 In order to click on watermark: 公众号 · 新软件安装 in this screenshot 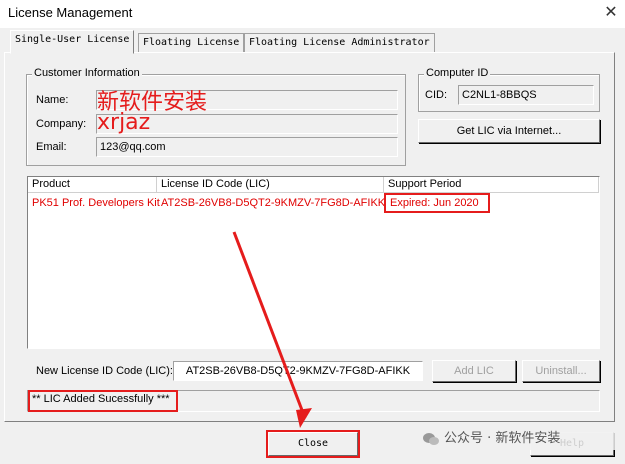, I will do `click(520, 439)`.